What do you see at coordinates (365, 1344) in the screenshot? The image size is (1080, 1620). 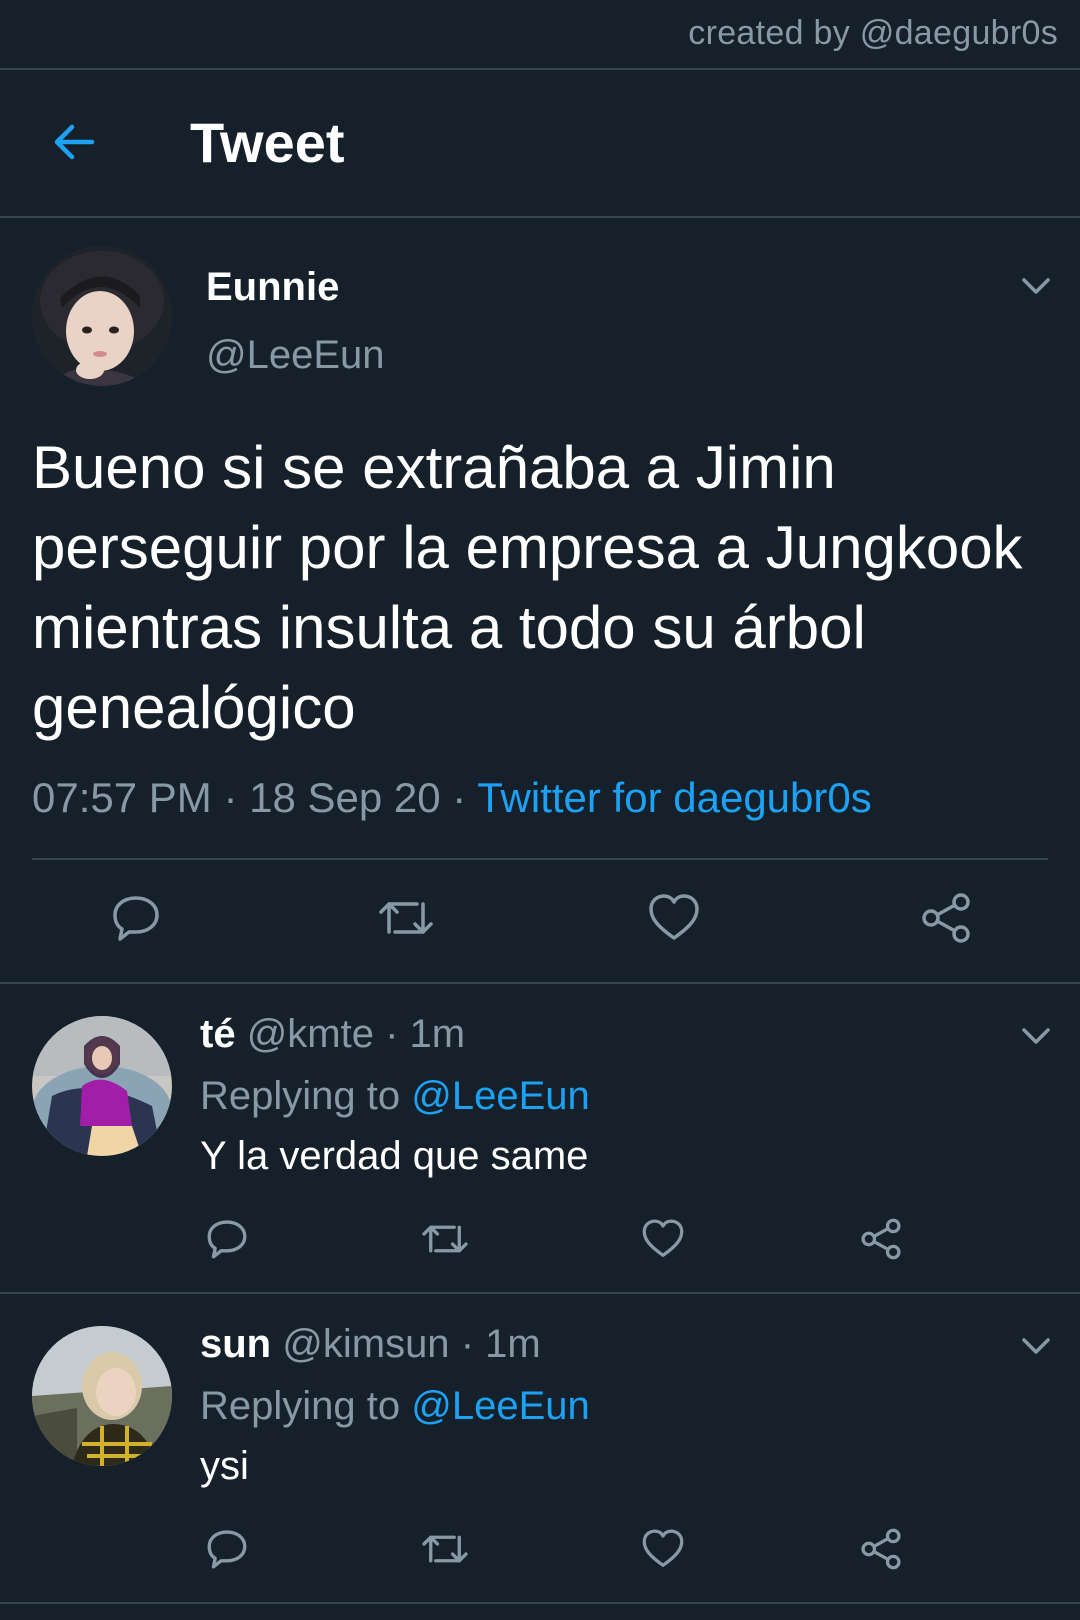 I see `reply-author-handle: @kimsun` at bounding box center [365, 1344].